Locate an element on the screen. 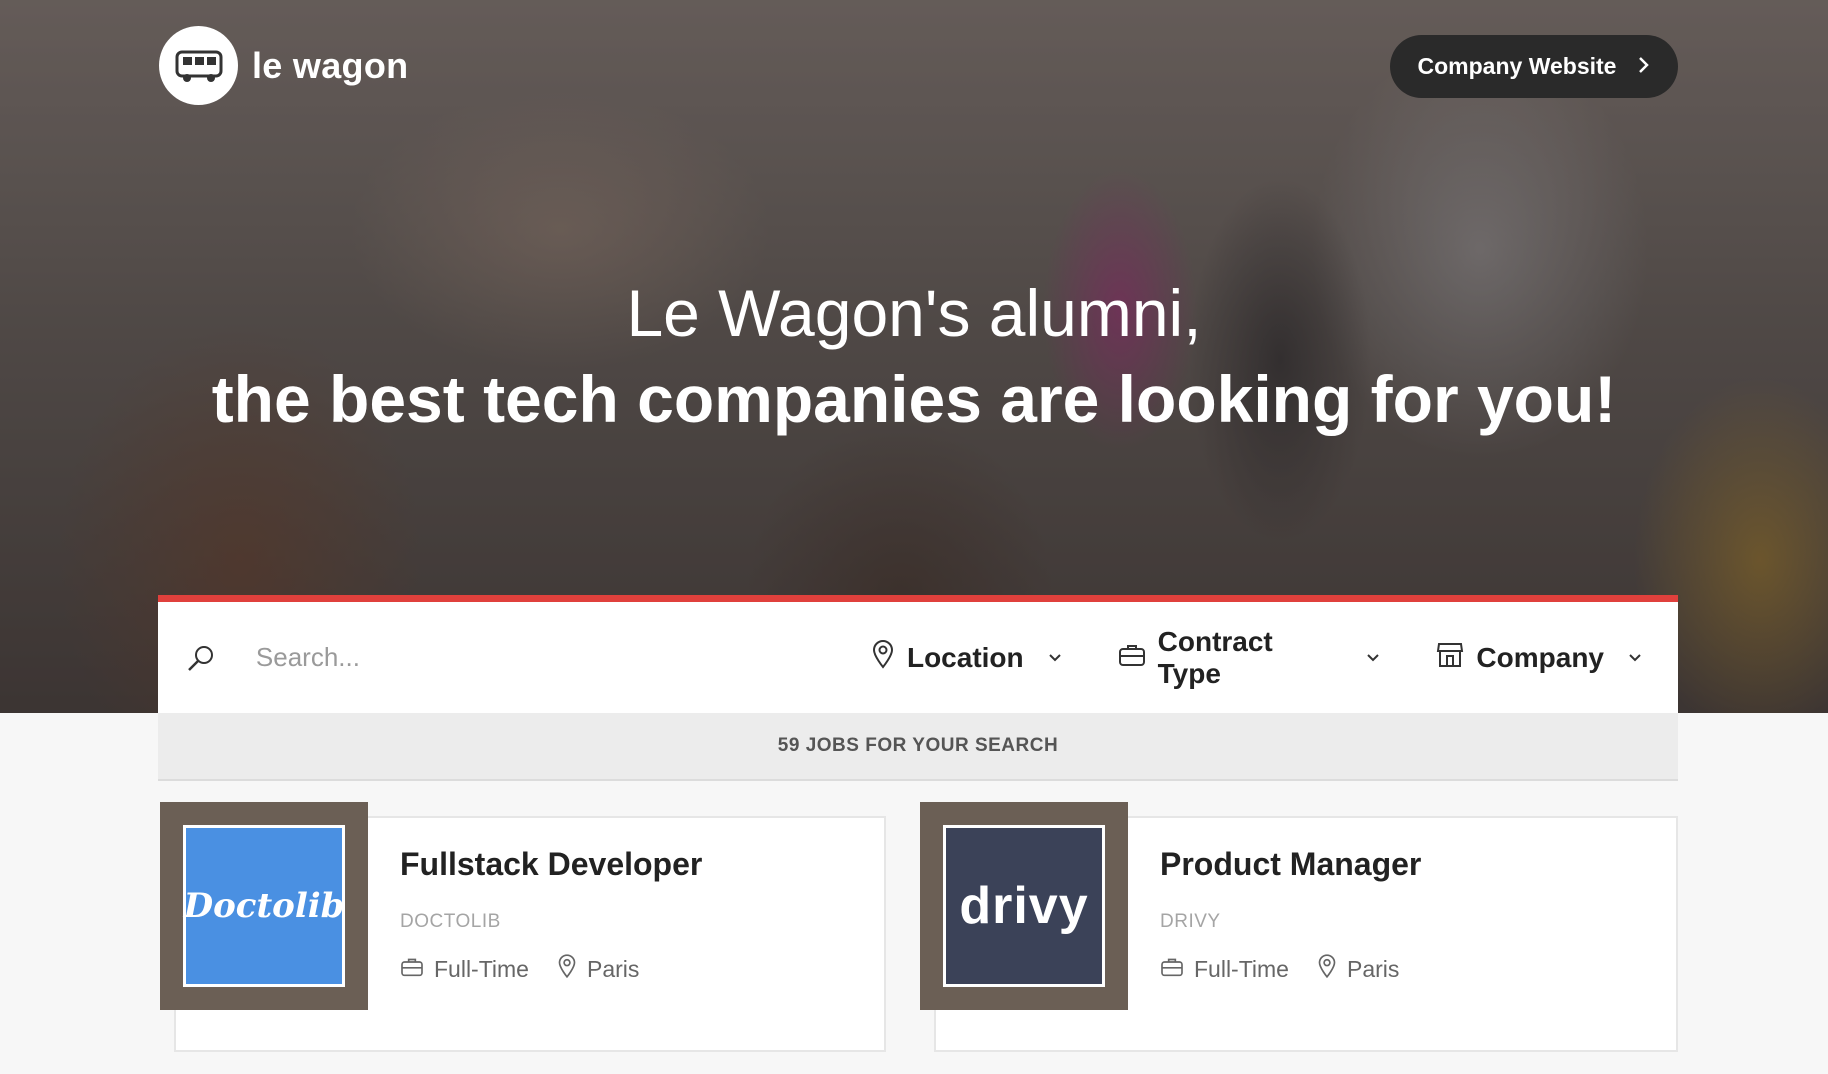  drivy-logo: drivy is located at coordinates (1024, 906).